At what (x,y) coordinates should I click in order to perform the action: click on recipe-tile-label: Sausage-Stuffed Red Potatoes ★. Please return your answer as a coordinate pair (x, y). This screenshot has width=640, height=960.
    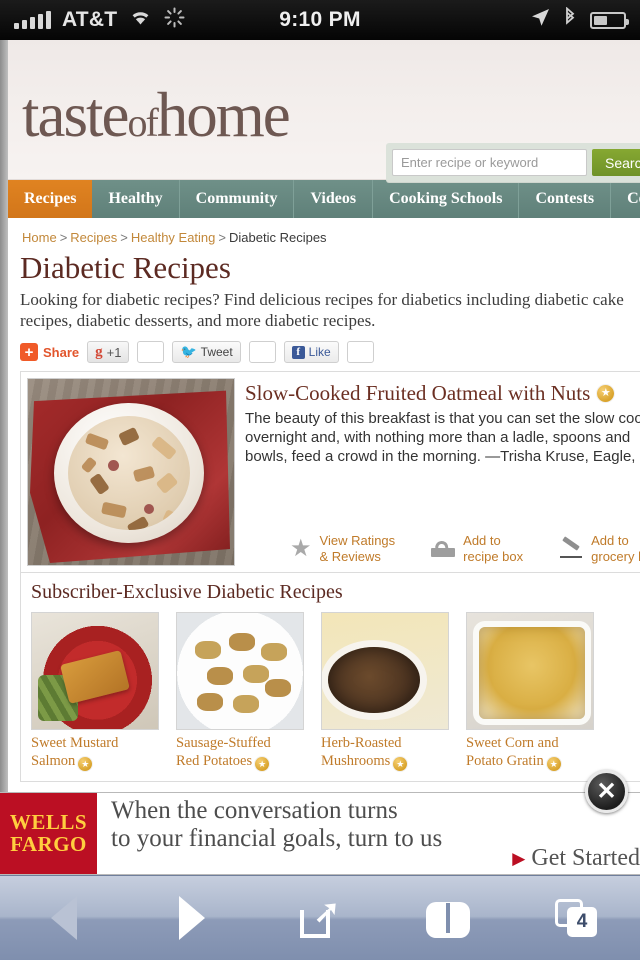
    Looking at the image, I should click on (240, 753).